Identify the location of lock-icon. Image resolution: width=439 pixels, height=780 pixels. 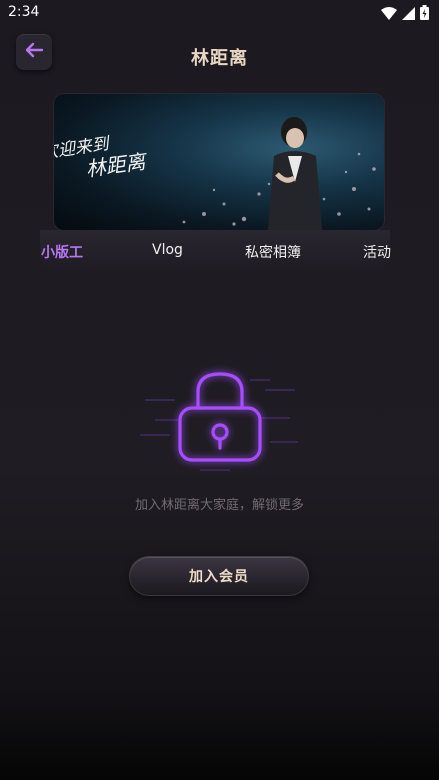
(220, 420).